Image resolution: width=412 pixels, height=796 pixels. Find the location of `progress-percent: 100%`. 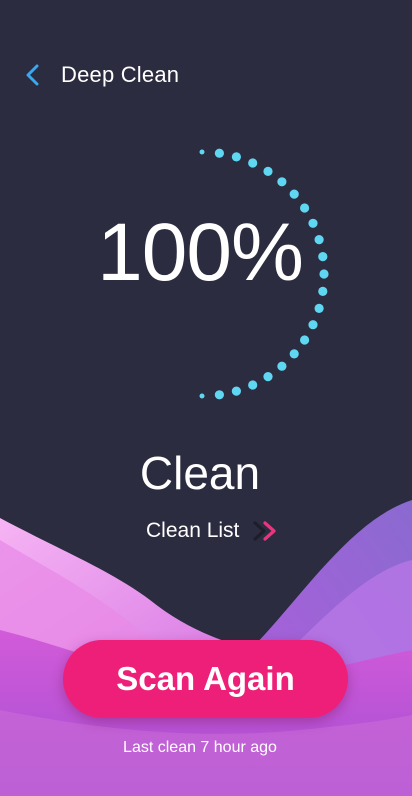

progress-percent: 100% is located at coordinates (200, 252).